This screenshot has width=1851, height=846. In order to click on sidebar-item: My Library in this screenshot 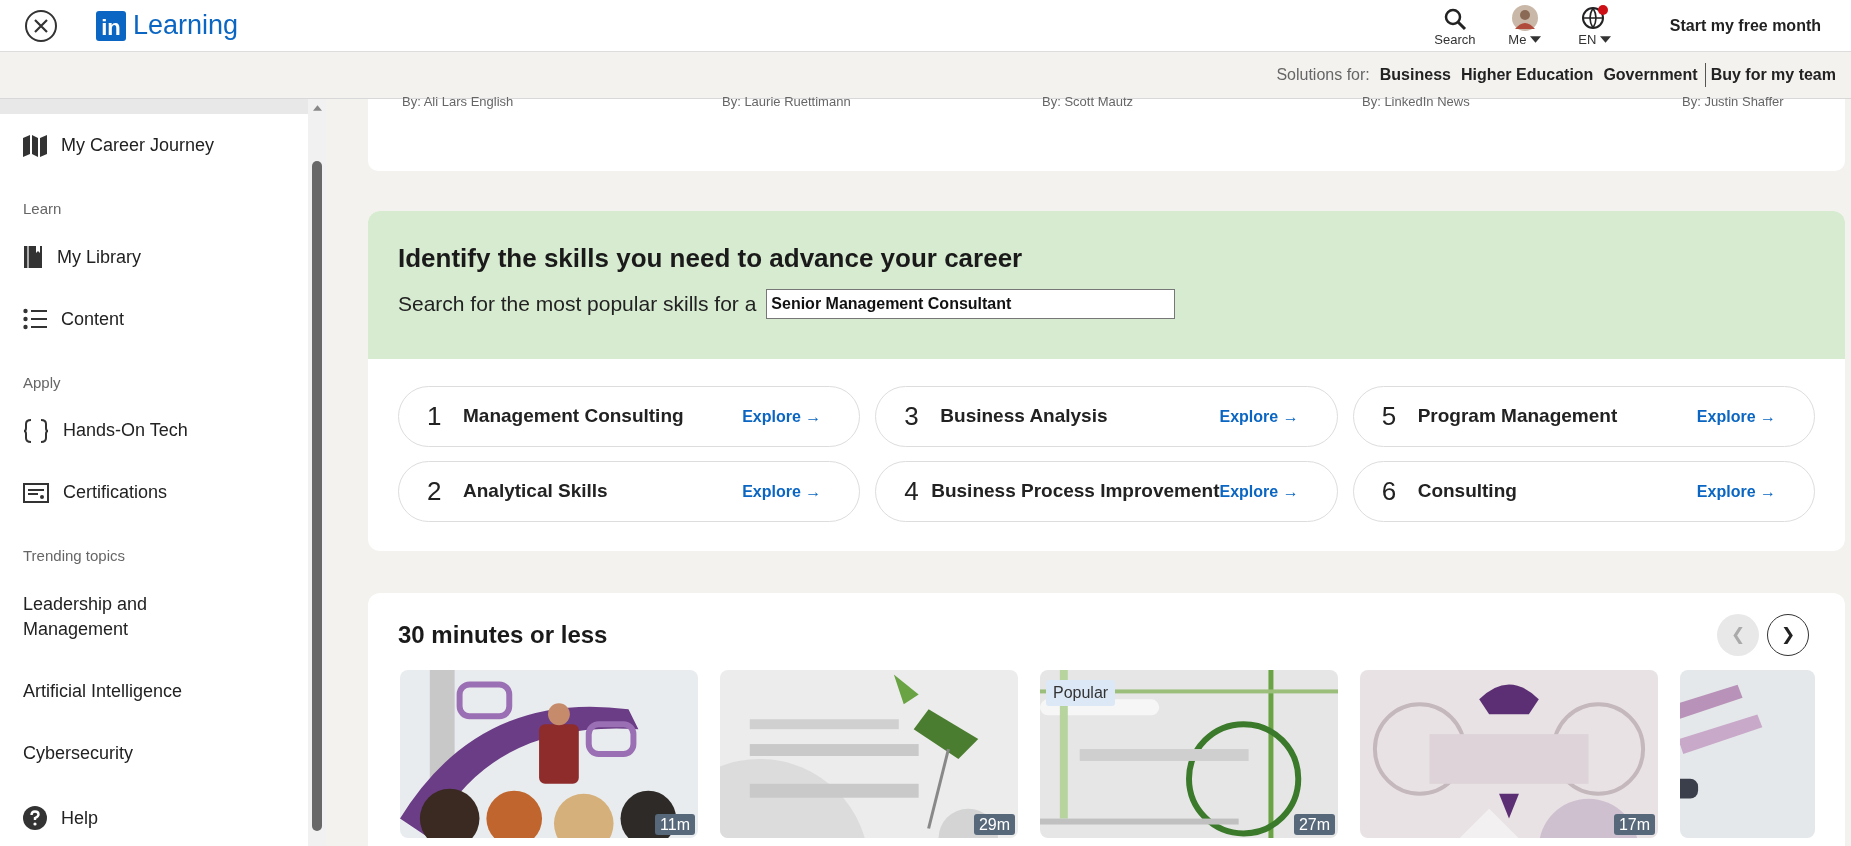, I will do `click(128, 257)`.